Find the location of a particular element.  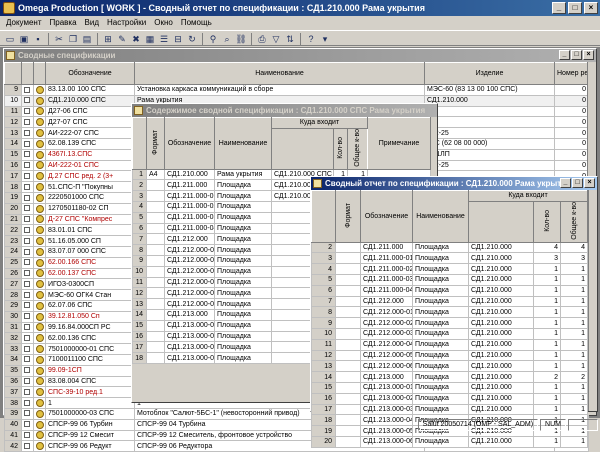

cell-oboz: СД1.213.000-01 is located at coordinates (189, 325).